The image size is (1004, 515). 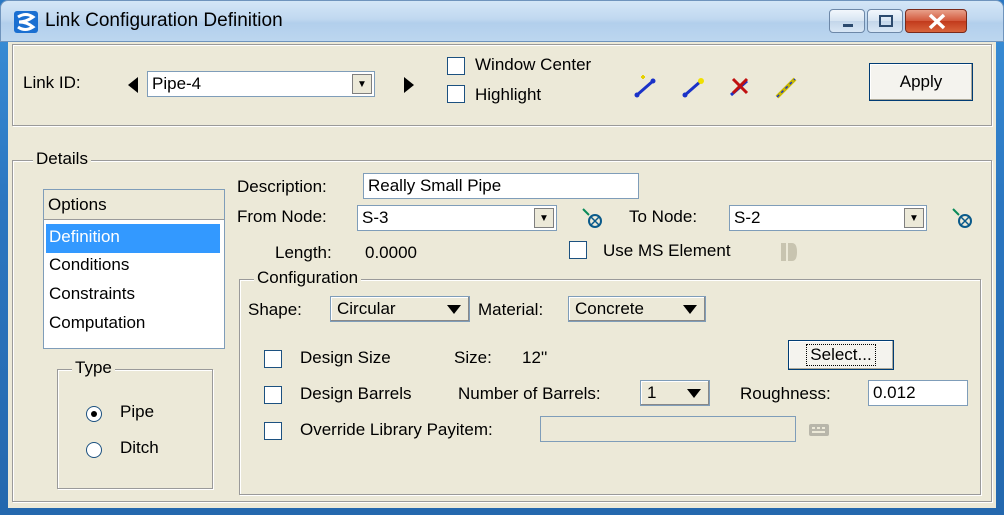 What do you see at coordinates (139, 447) in the screenshot?
I see `ditch-label: Ditch` at bounding box center [139, 447].